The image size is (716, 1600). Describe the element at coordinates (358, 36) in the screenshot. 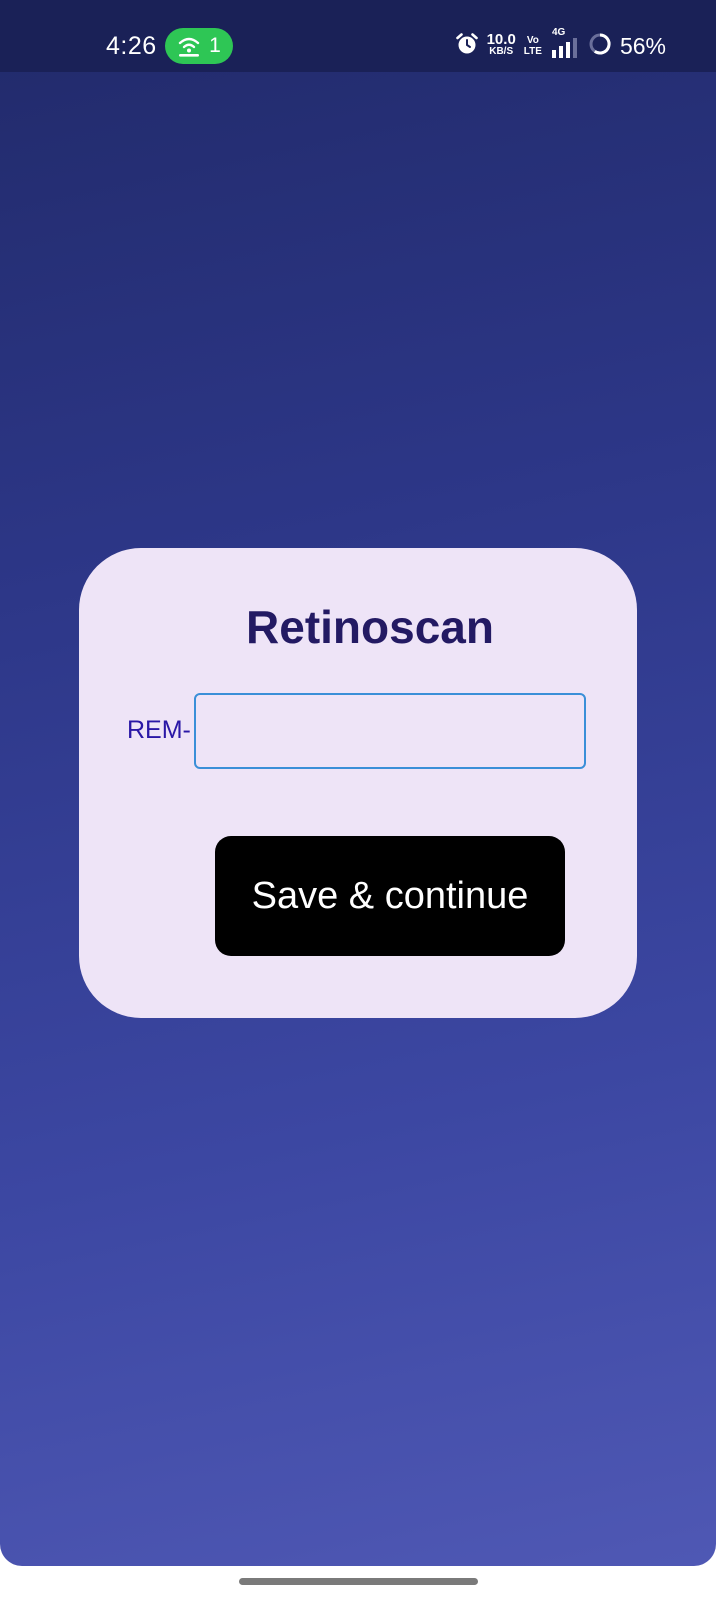

I see `status-bar: 4:26 1 10.0 KB/S Vo LTE 4G 56%` at that location.